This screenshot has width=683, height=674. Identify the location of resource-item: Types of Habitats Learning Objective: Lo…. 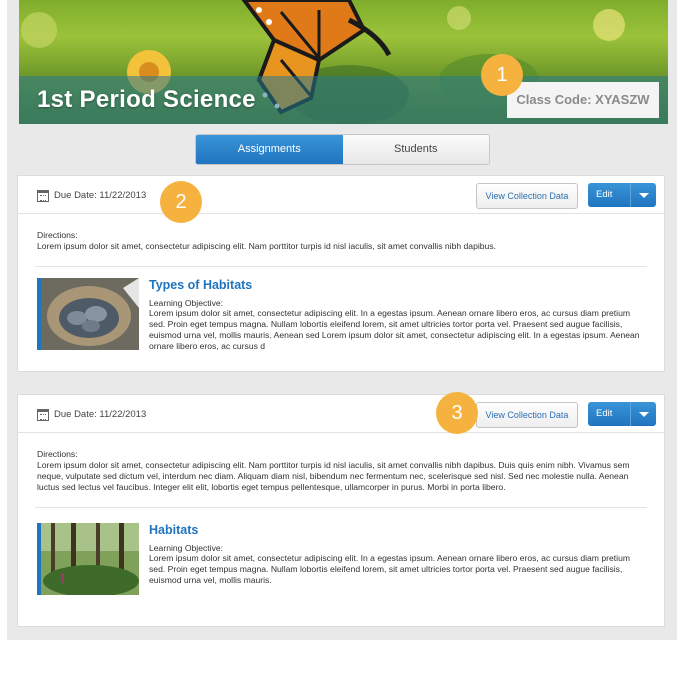
(341, 315).